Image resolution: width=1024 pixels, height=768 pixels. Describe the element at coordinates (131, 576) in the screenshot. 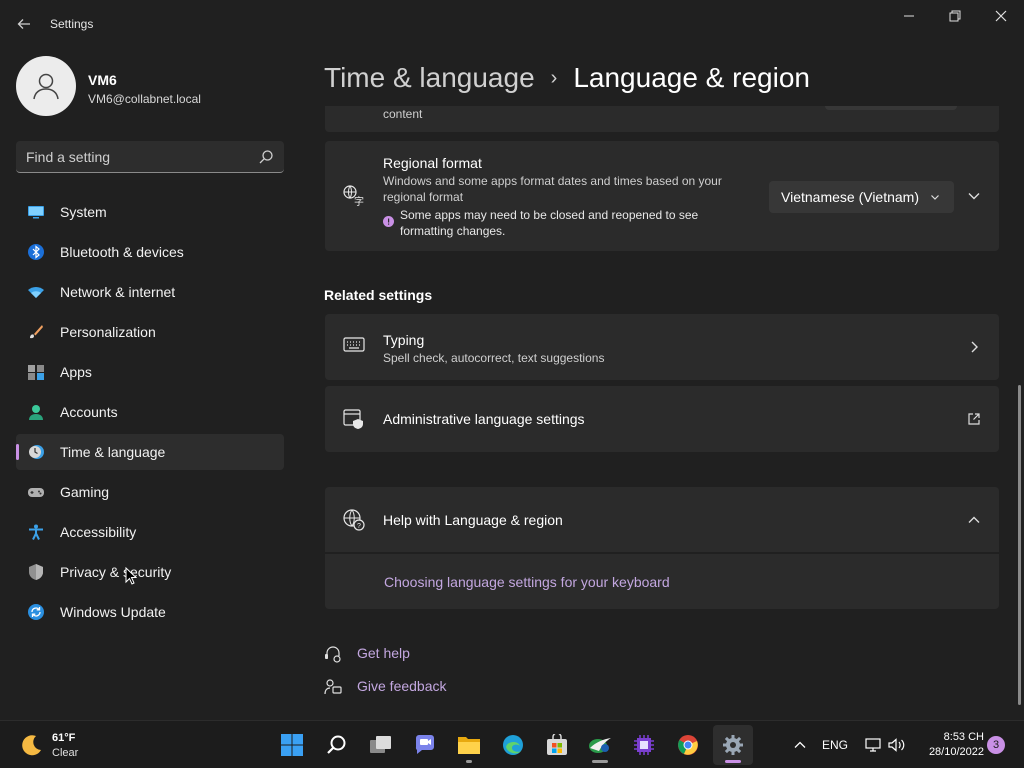

I see `mouse-cursor-icon` at that location.